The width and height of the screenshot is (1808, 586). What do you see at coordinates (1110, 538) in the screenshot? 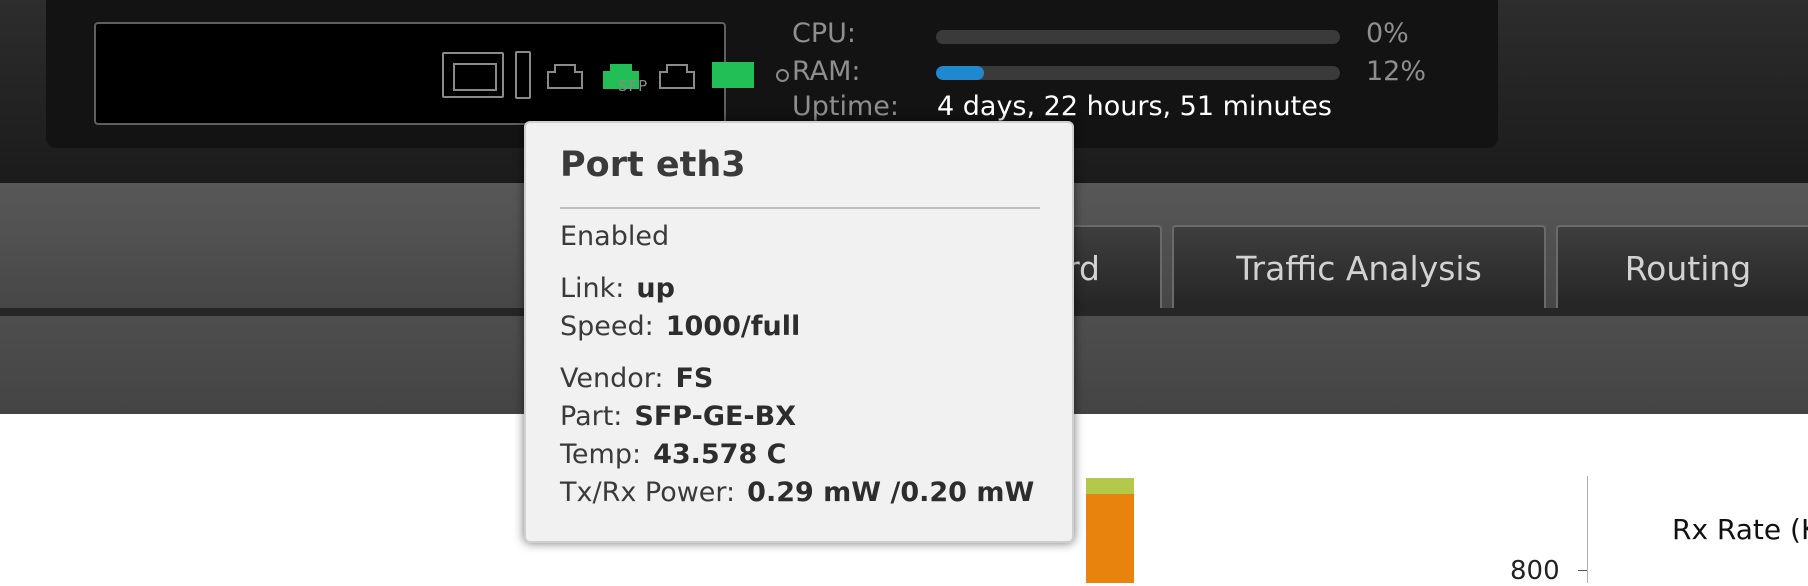
I see `chart-bar-segment` at bounding box center [1110, 538].